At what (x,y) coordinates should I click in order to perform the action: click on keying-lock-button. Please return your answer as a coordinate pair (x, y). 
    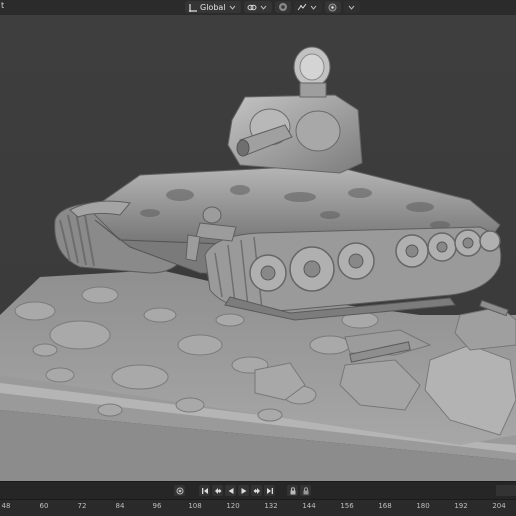
    Looking at the image, I should click on (292, 490).